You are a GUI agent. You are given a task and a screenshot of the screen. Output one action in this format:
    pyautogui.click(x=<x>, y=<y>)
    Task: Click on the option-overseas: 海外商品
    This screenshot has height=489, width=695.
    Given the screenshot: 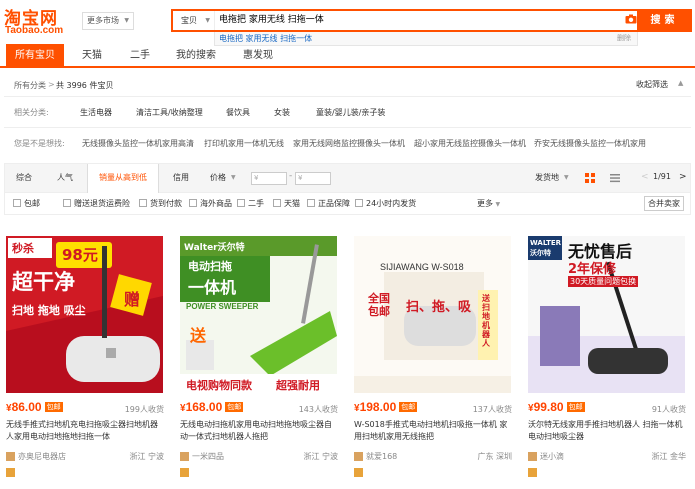 What is the action you would take?
    pyautogui.click(x=210, y=203)
    